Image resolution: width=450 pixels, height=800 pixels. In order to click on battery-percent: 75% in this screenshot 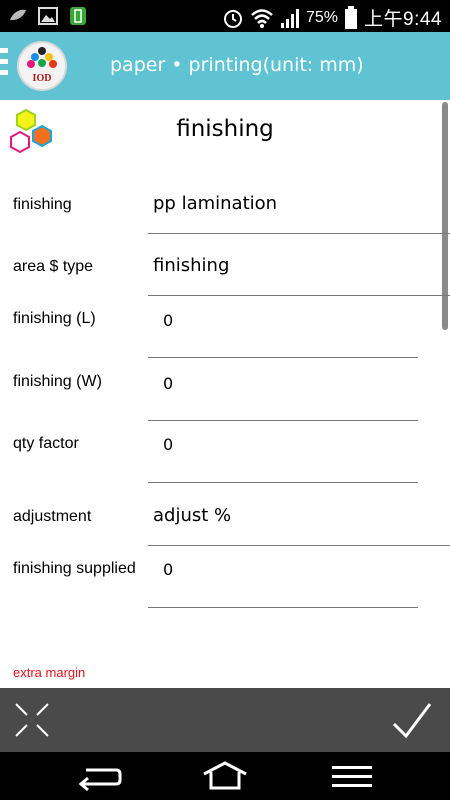, I will do `click(322, 17)`.